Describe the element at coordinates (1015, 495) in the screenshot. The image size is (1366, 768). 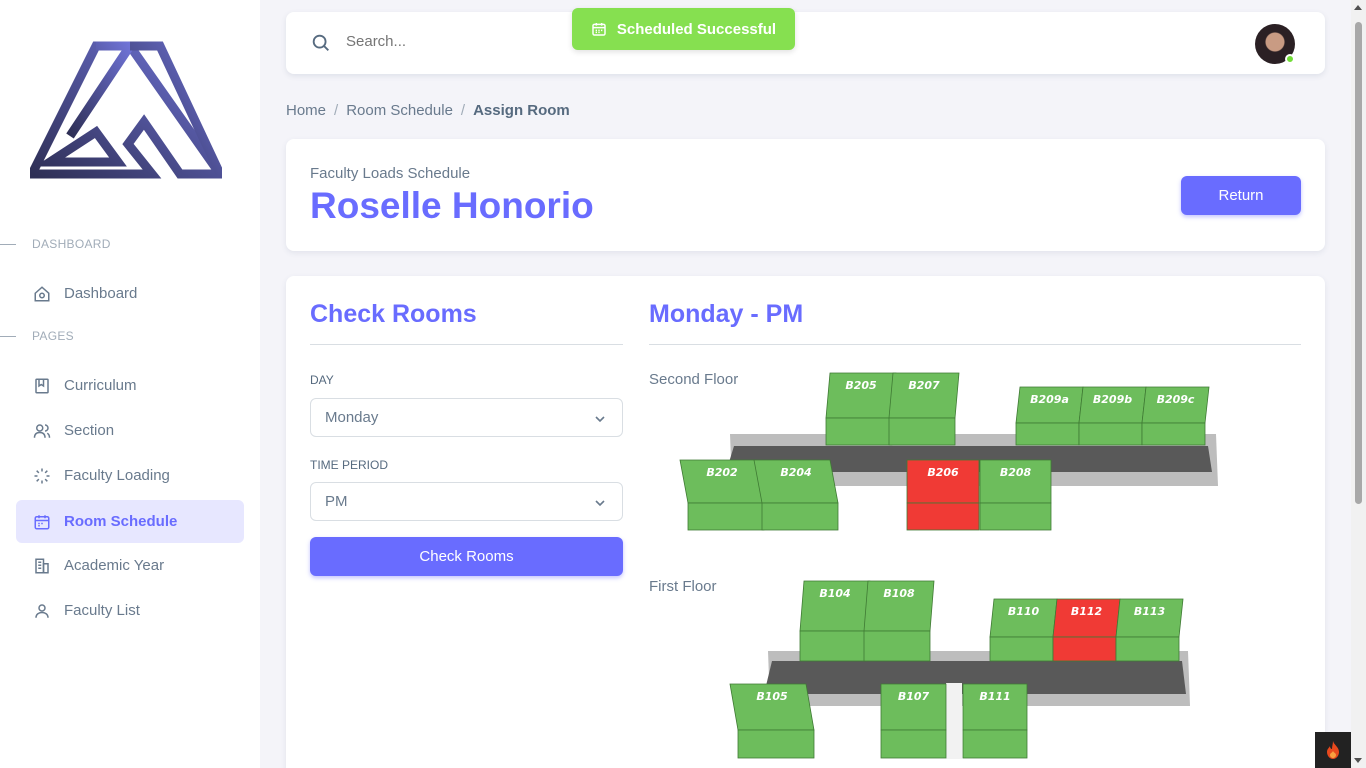
I see `room-b208: B208` at that location.